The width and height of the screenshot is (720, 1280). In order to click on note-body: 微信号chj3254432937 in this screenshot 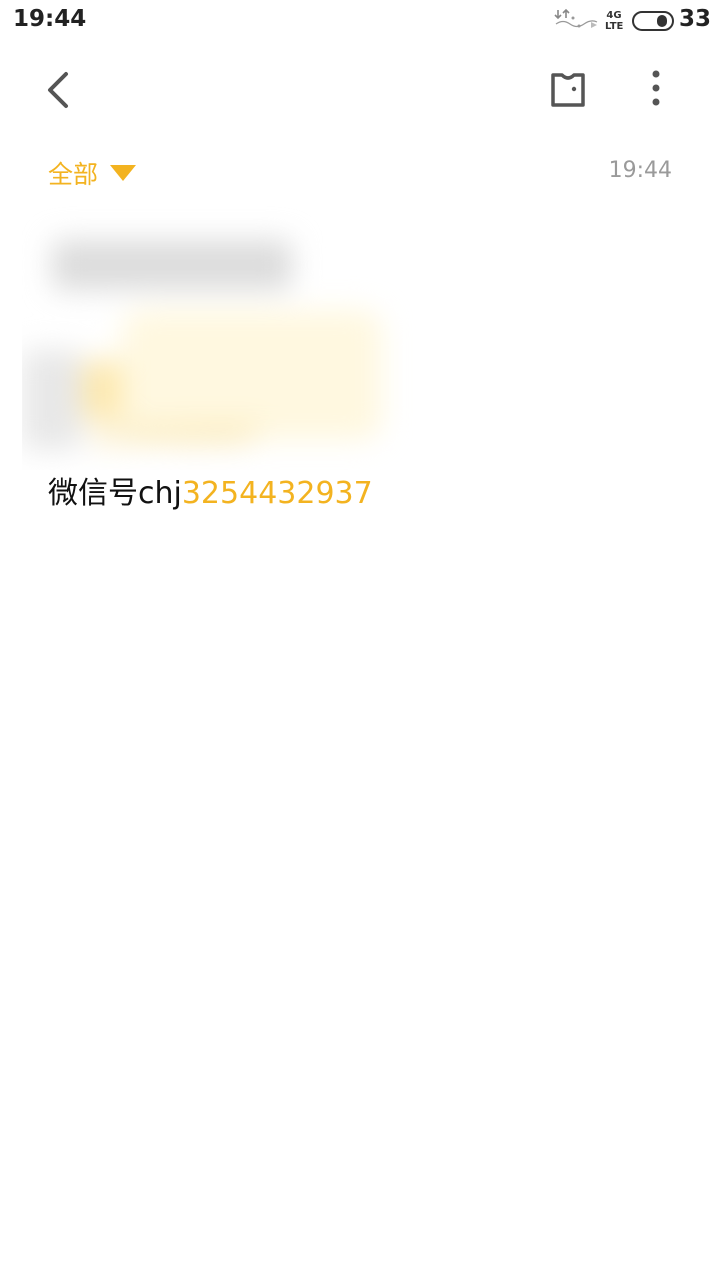, I will do `click(210, 494)`.